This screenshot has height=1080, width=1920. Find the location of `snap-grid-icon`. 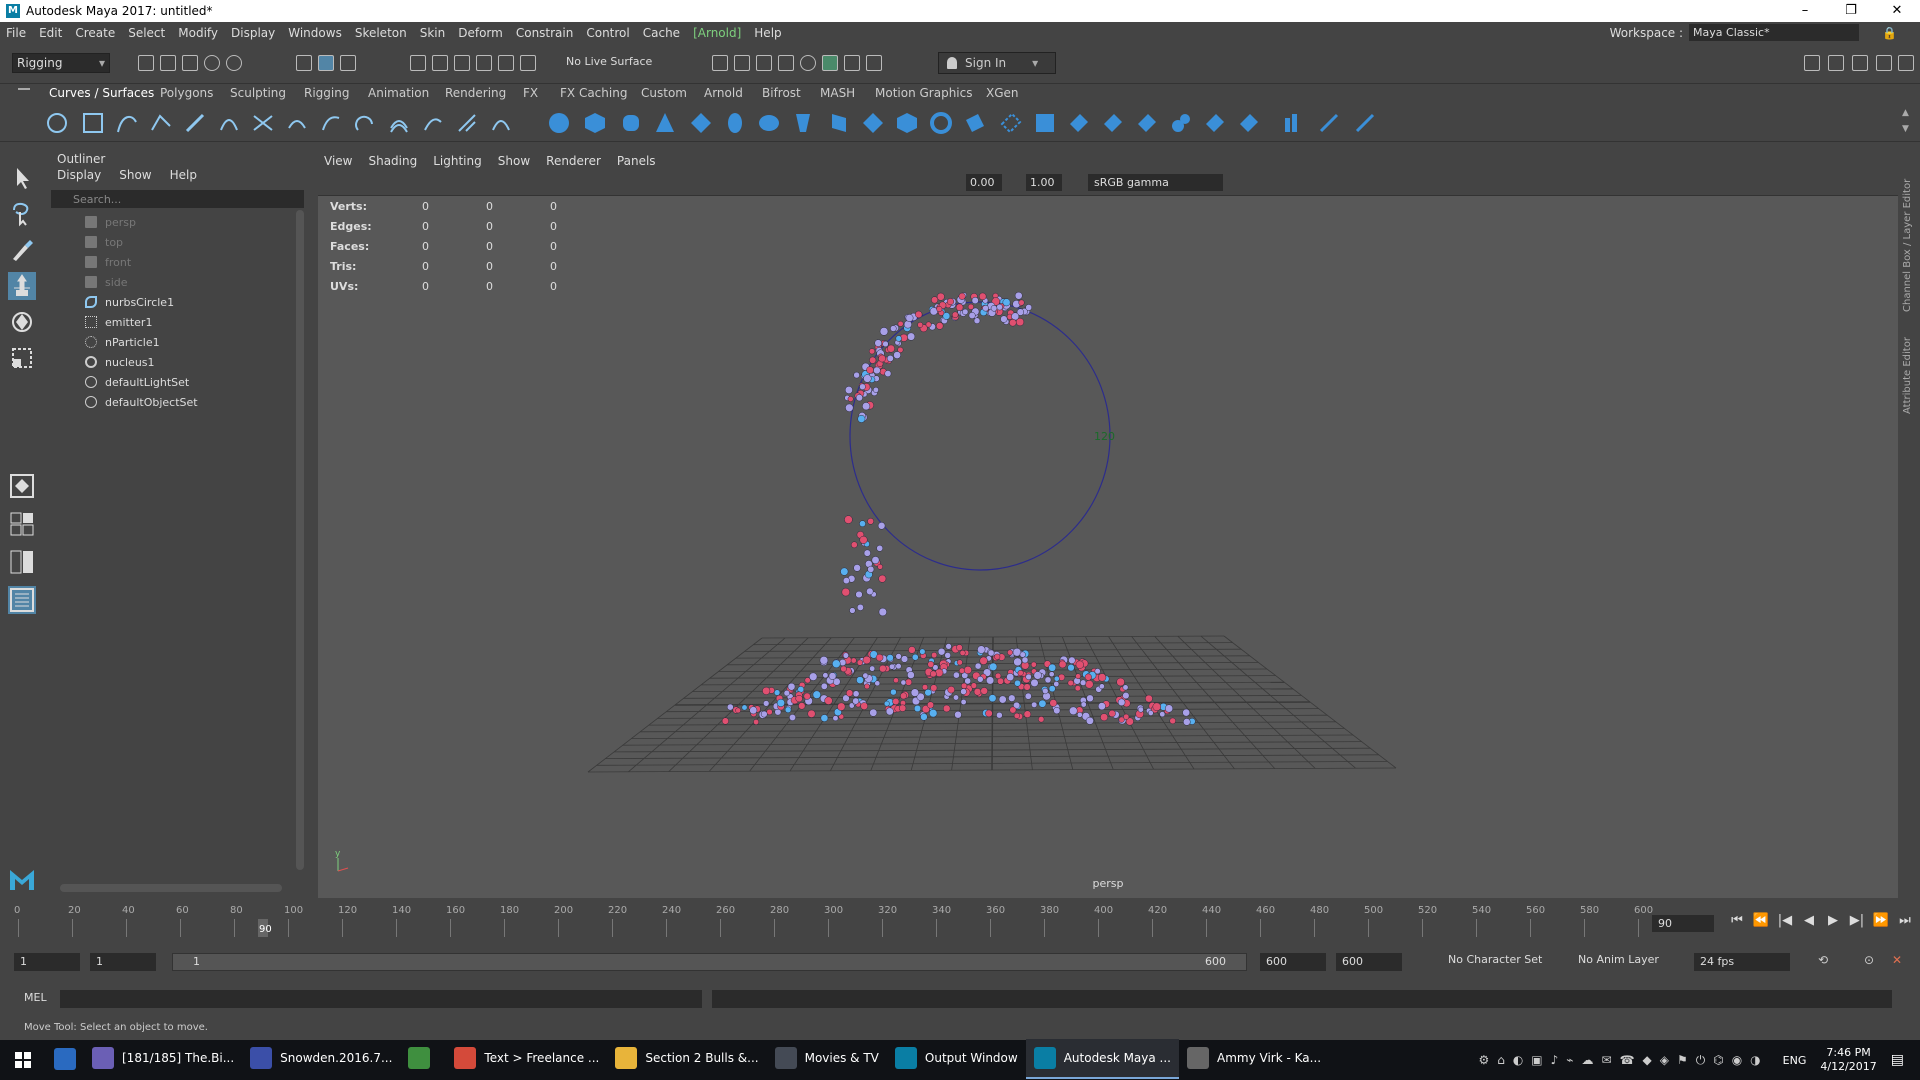

snap-grid-icon is located at coordinates (418, 63).